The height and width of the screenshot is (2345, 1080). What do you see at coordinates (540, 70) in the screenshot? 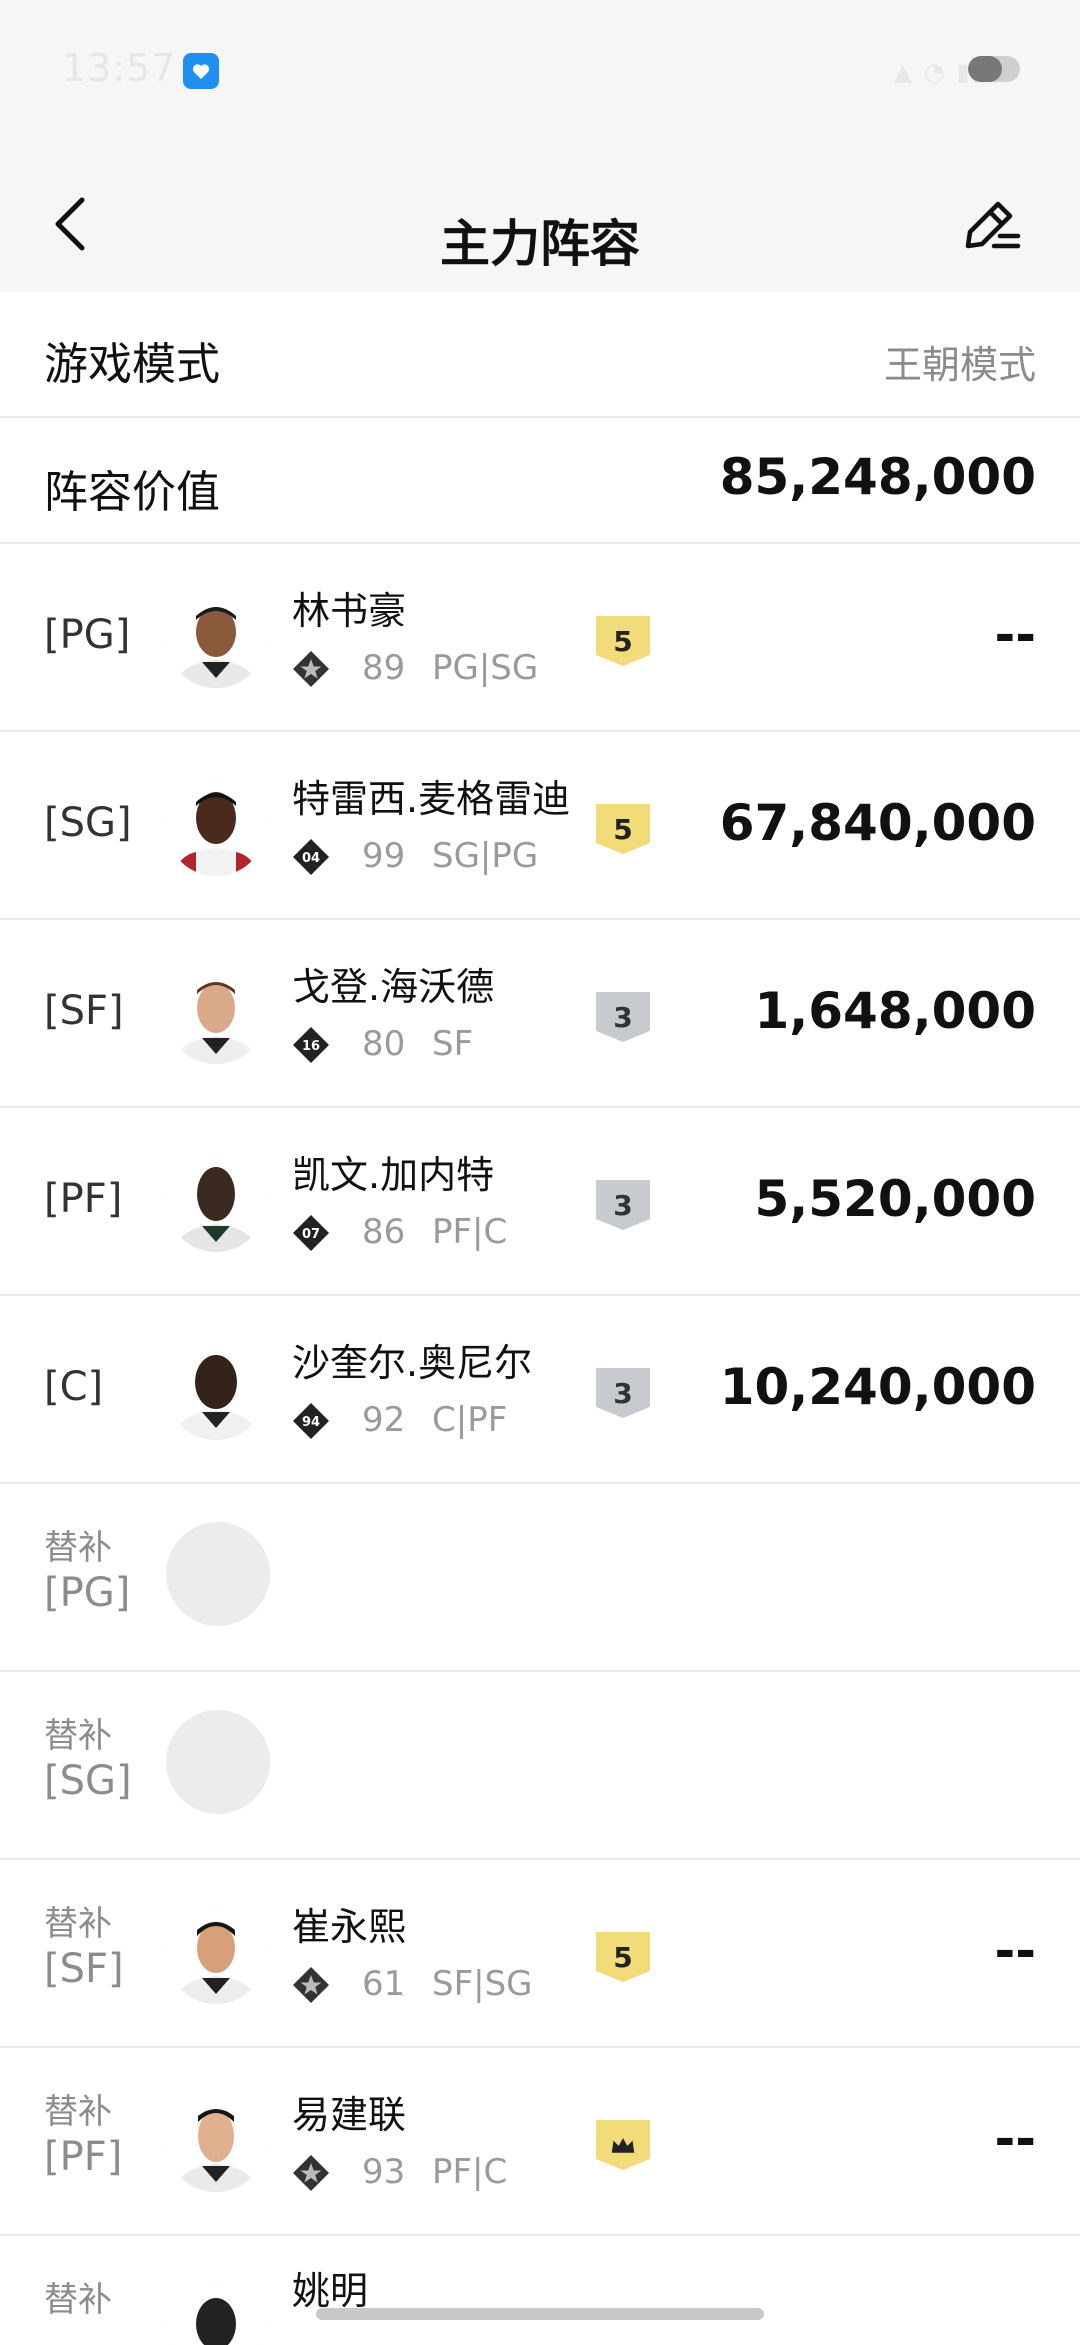
I see `status-bar: 13:57 ▲ ◔ ▮▮▮` at bounding box center [540, 70].